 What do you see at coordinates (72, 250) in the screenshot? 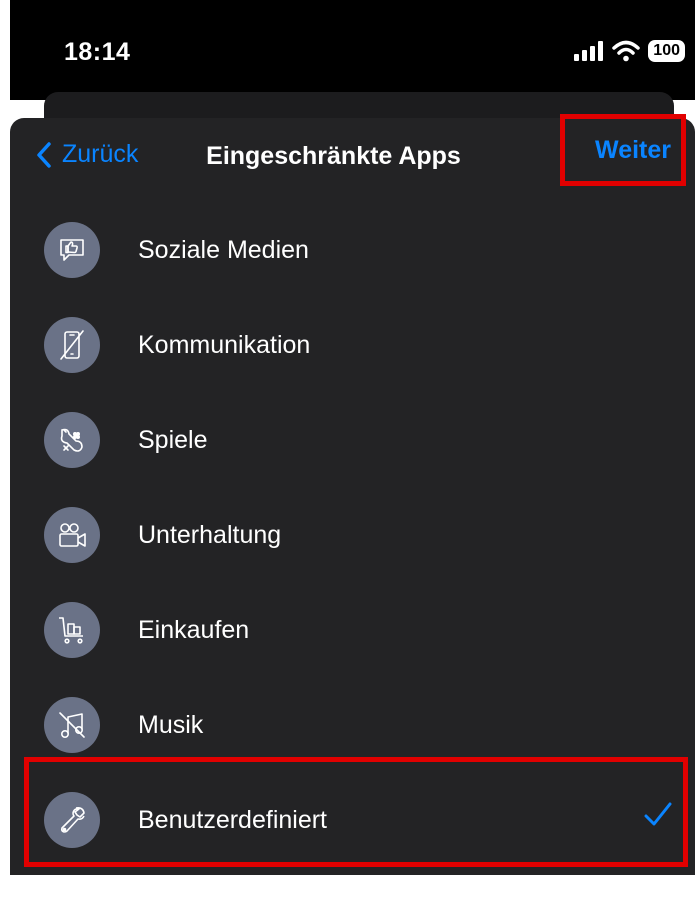
I see `social-like-icon` at bounding box center [72, 250].